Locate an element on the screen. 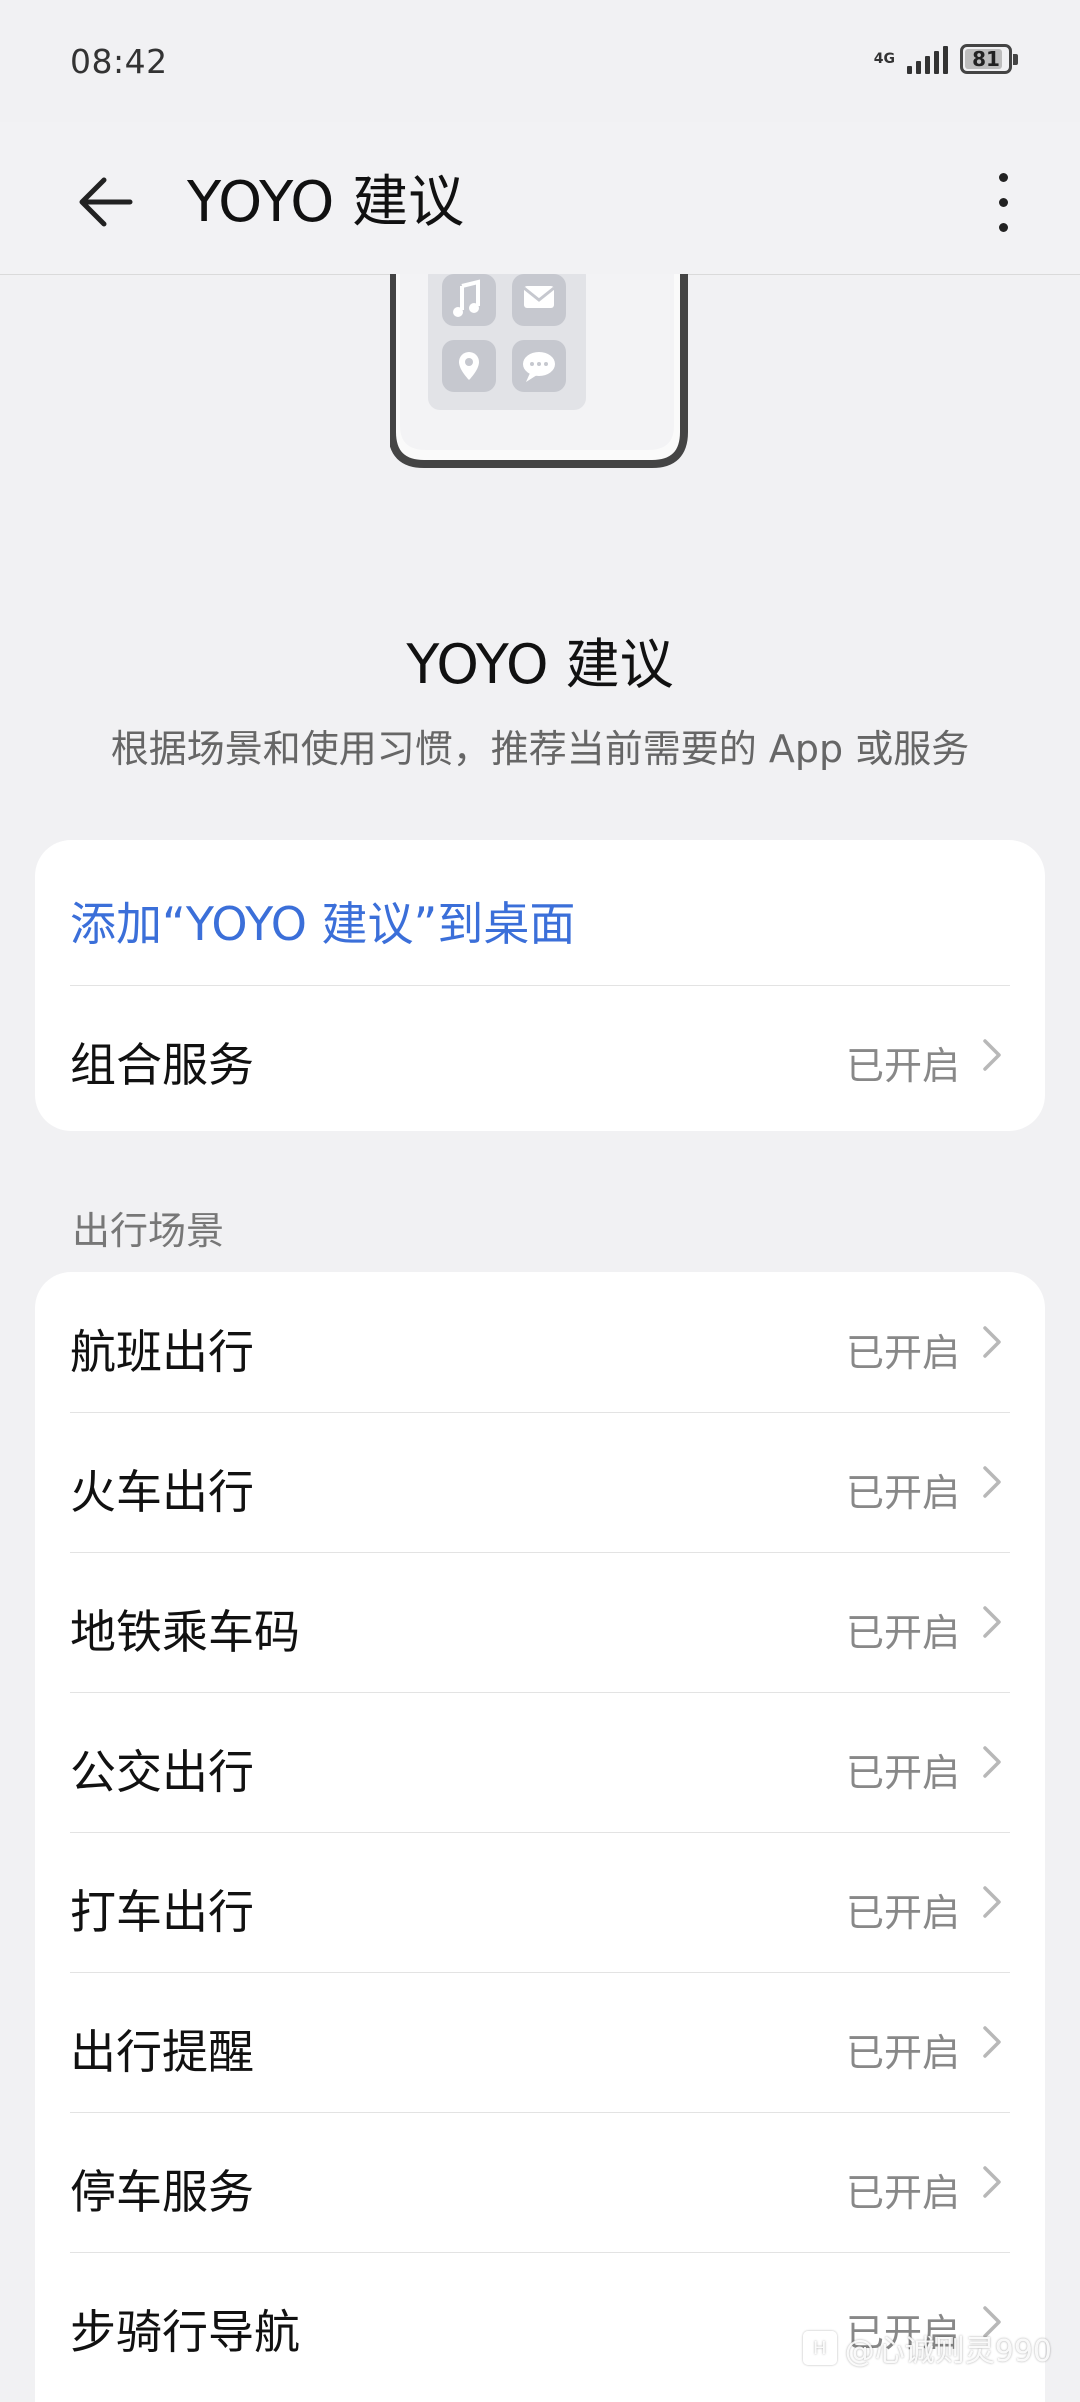  feature-description: 根据场景和使用习惯，推荐当前需要的 App 或服务 is located at coordinates (540, 749).